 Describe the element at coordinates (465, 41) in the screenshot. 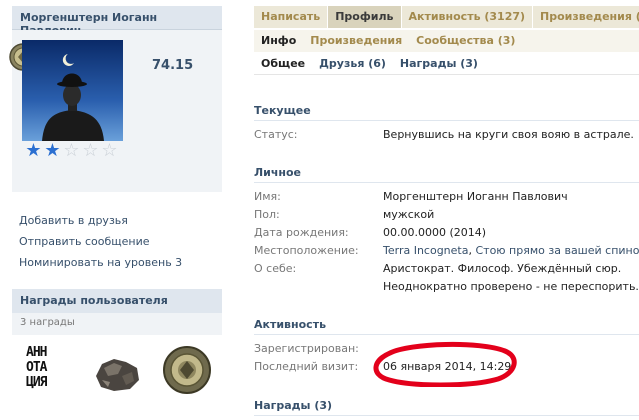

I see `tab-communities: Сообщества (3)` at that location.